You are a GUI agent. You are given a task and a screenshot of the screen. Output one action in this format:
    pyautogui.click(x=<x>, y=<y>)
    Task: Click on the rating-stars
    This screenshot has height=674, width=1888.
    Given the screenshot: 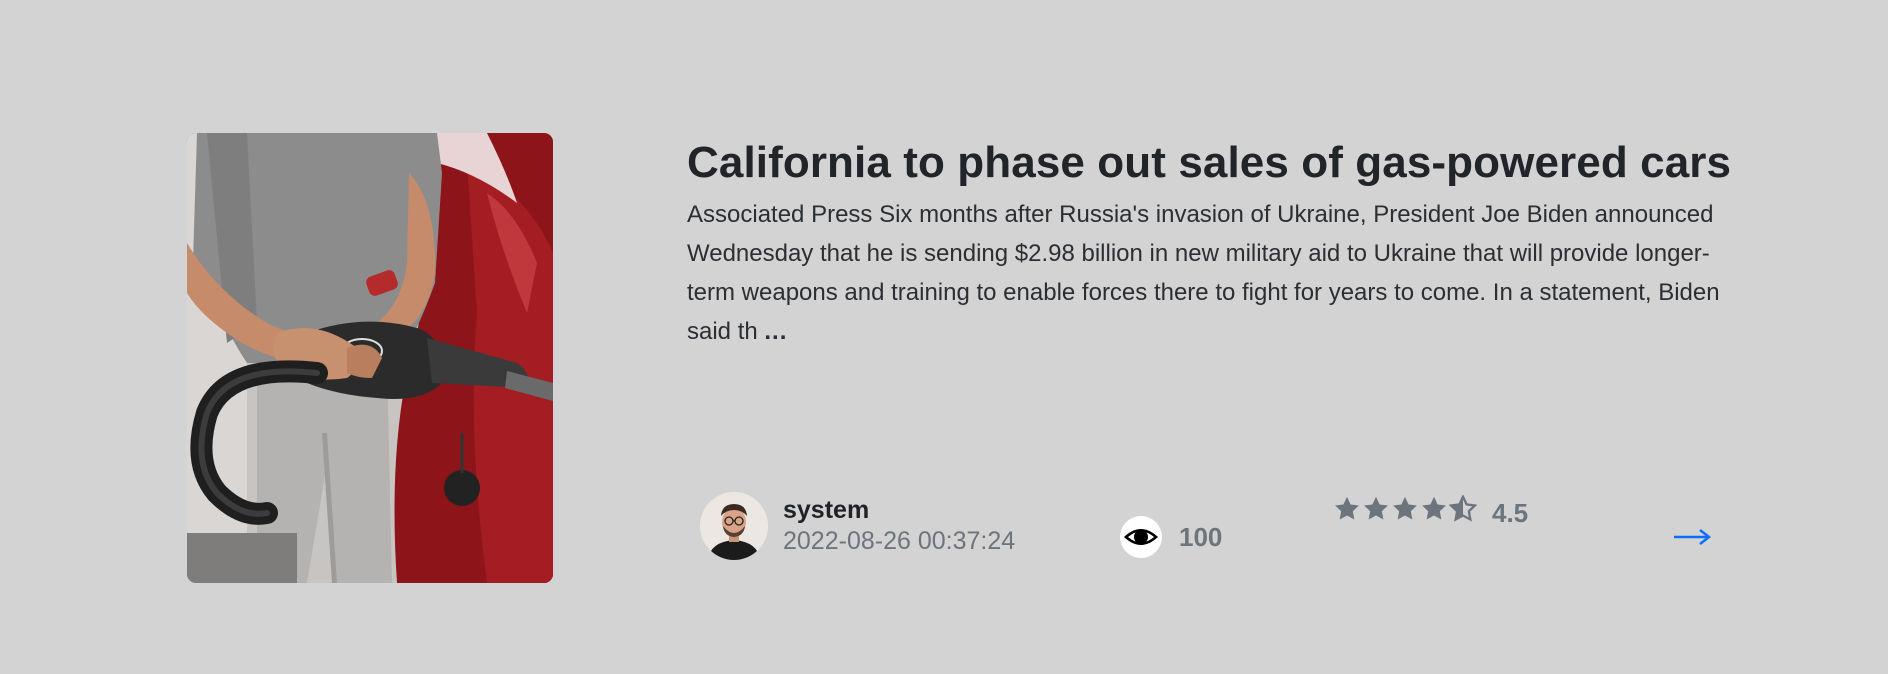 What is the action you would take?
    pyautogui.click(x=1405, y=508)
    